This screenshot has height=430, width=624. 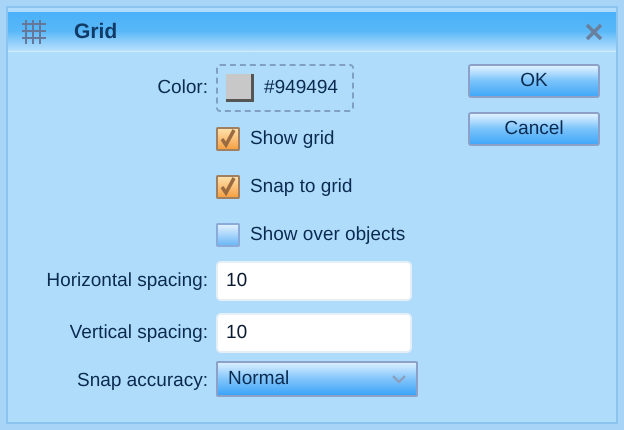 What do you see at coordinates (285, 88) in the screenshot?
I see `color-picker: #949494` at bounding box center [285, 88].